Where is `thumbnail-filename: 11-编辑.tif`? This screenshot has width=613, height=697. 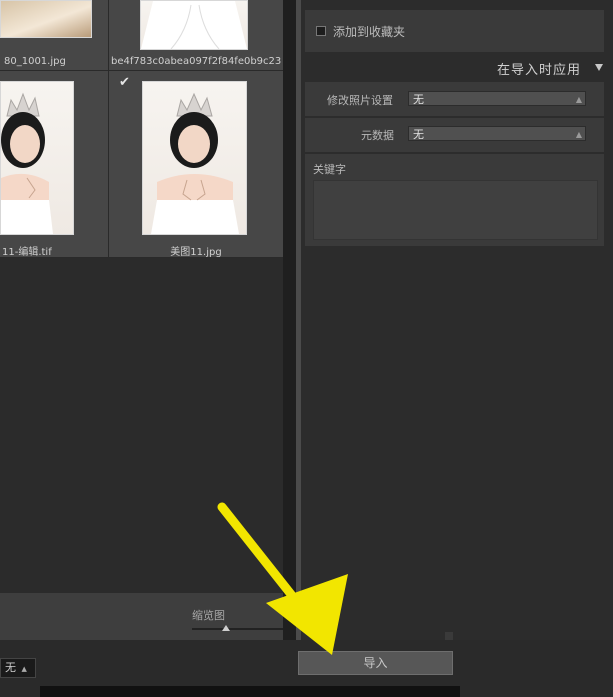 thumbnail-filename: 11-编辑.tif is located at coordinates (27, 252).